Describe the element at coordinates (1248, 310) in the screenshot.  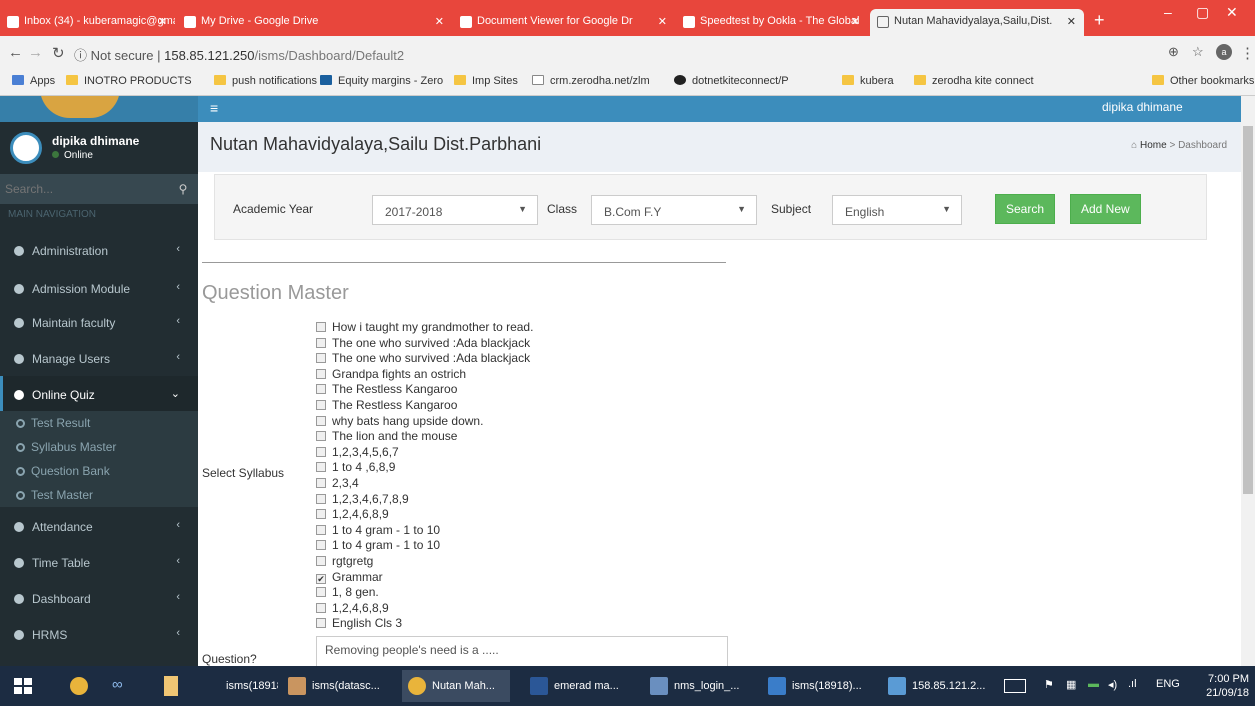
I see `scrollbar-thumb` at that location.